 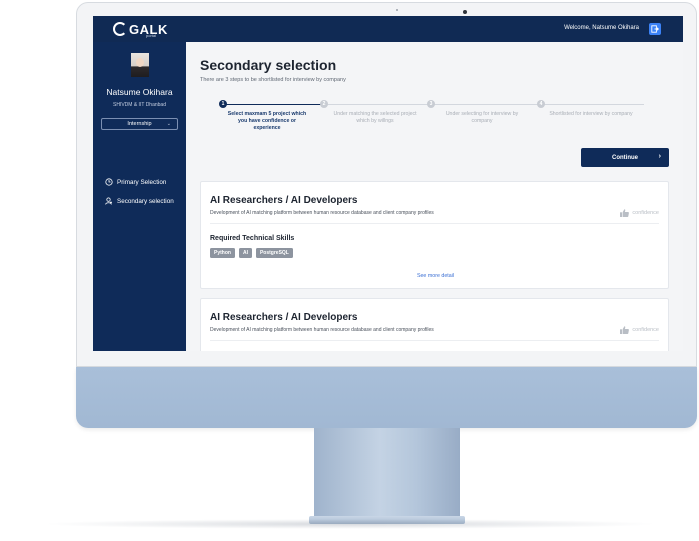 I want to click on camera-icon, so click(x=465, y=12).